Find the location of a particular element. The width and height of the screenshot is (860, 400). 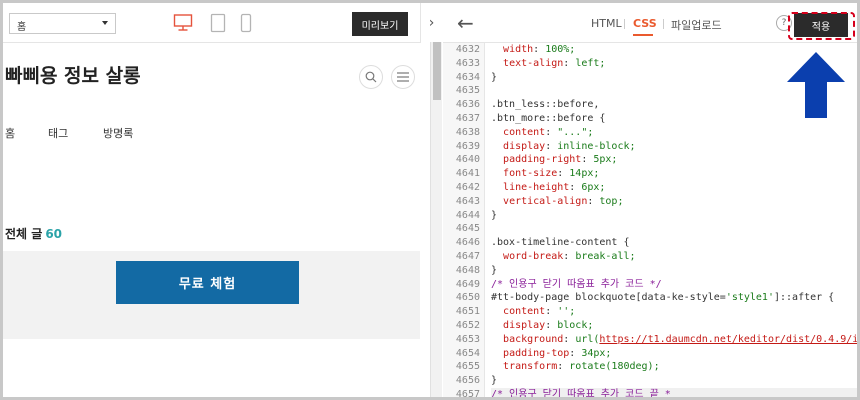

code-line: /* 인용구 닫기 따옴표 추가 코드 */ is located at coordinates (674, 285).